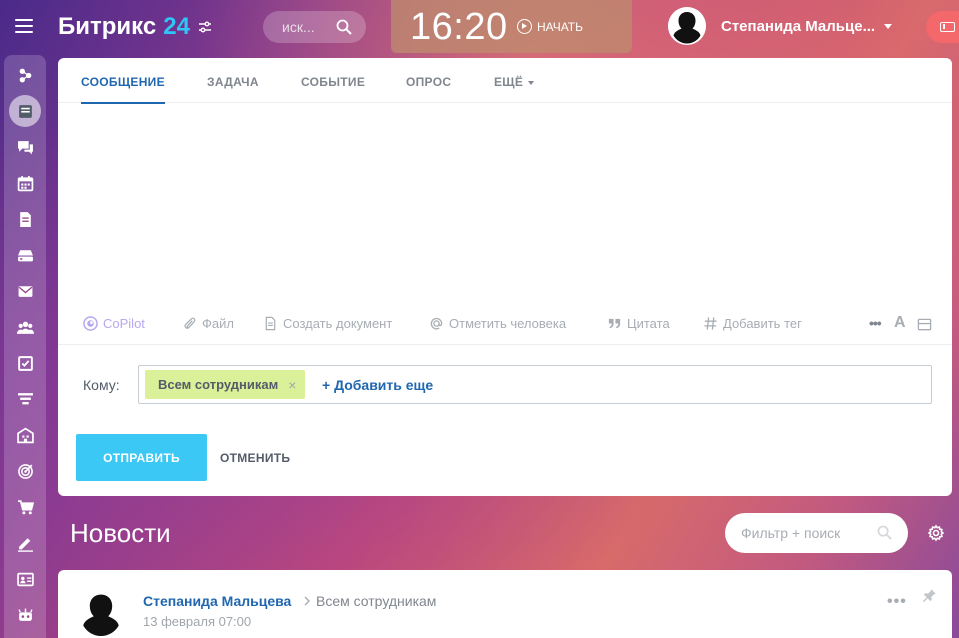 Image resolution: width=959 pixels, height=638 pixels. I want to click on company-icon, so click(25, 435).